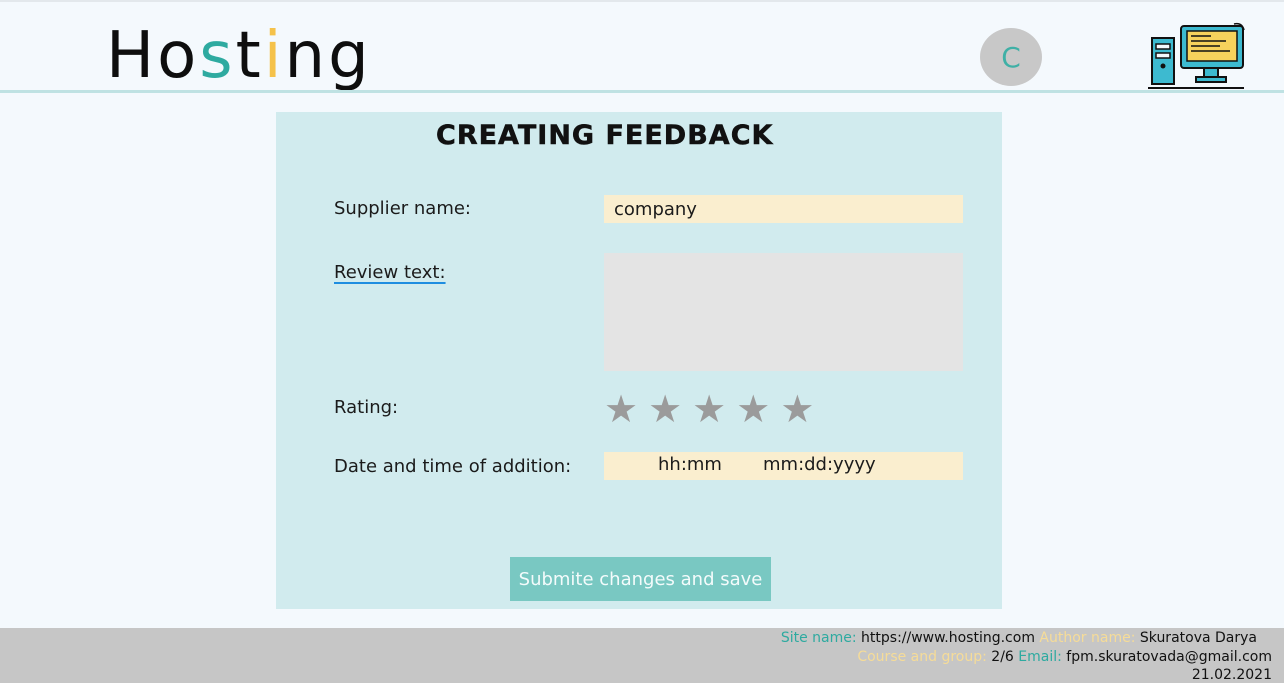 The width and height of the screenshot is (1284, 683). I want to click on avatar-letter: C, so click(1011, 57).